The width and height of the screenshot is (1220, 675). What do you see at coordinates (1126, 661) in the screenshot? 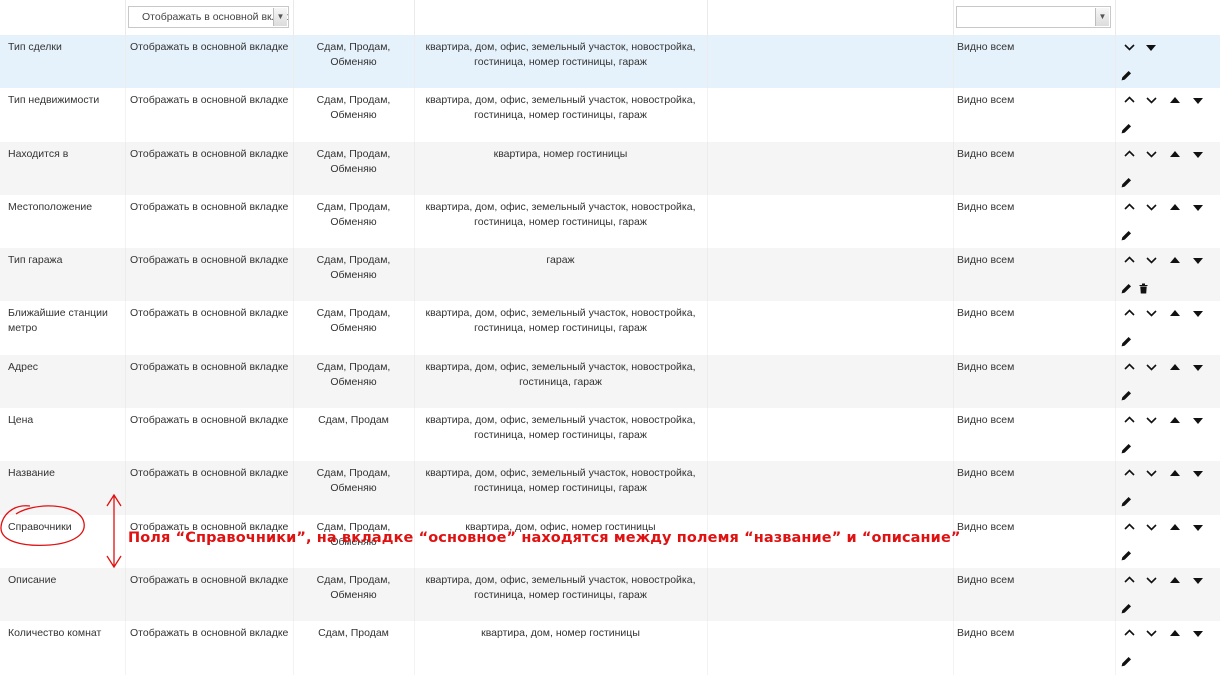
I see `pencil-icon` at bounding box center [1126, 661].